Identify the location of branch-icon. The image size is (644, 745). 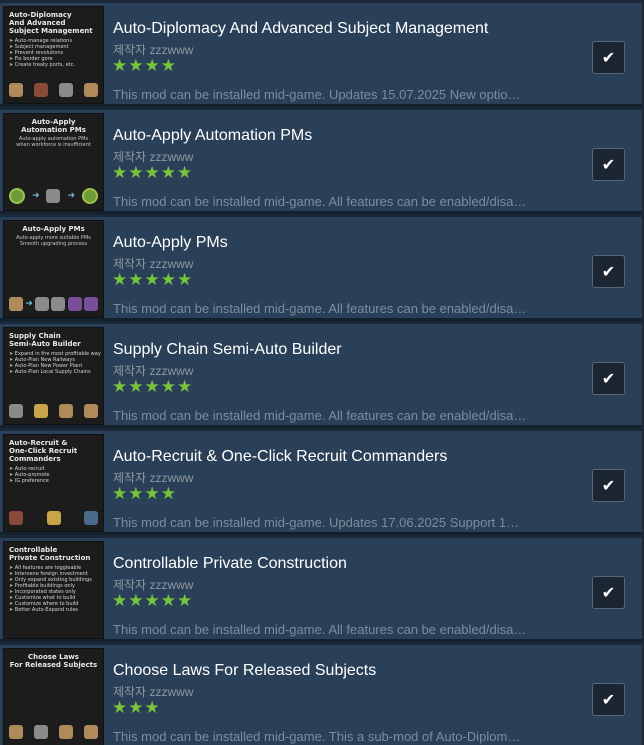
(42, 304).